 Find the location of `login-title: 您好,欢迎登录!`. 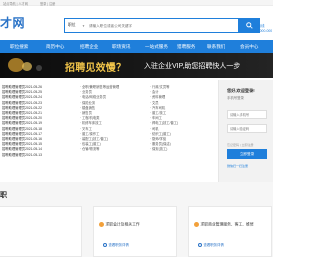

login-title: 您好,欢迎登录! is located at coordinates (241, 90).